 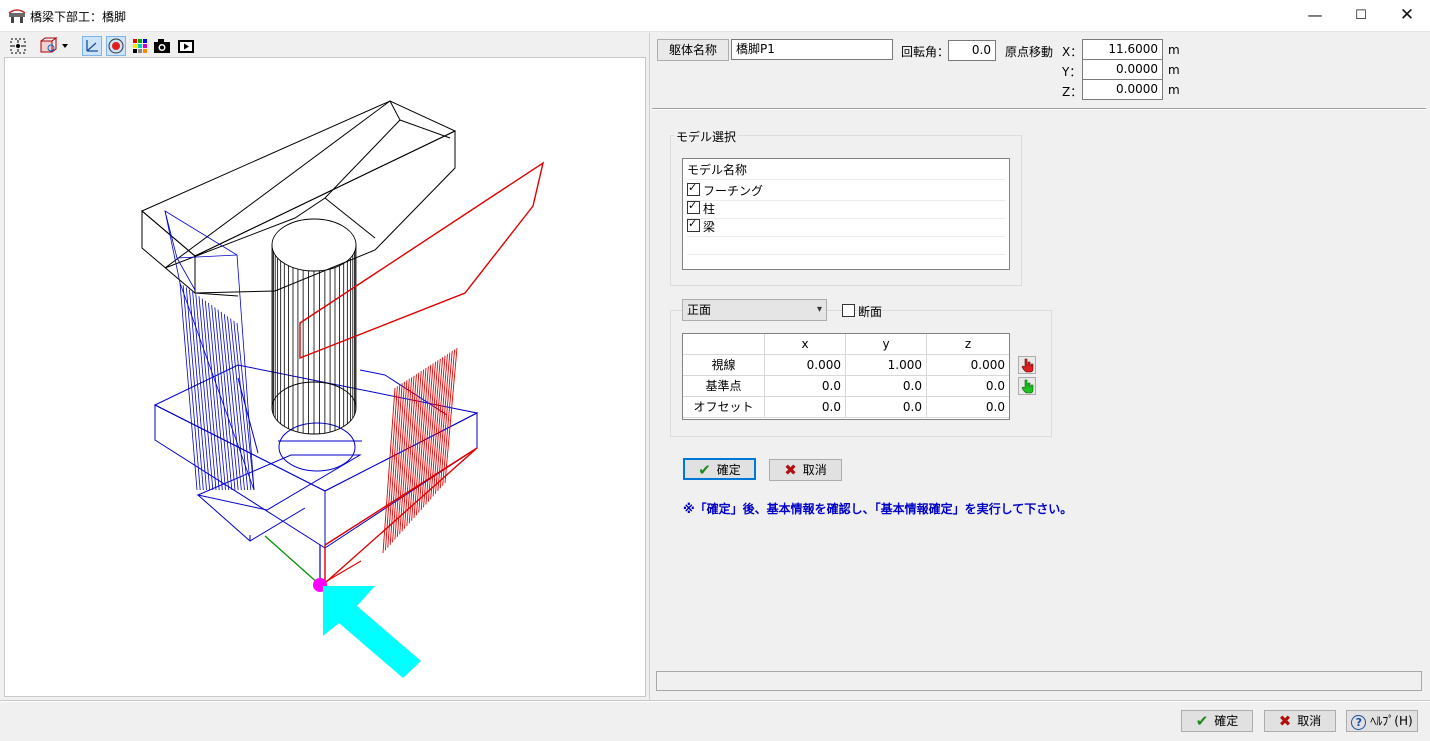 I want to click on minimize-button: —, so click(x=1315, y=15).